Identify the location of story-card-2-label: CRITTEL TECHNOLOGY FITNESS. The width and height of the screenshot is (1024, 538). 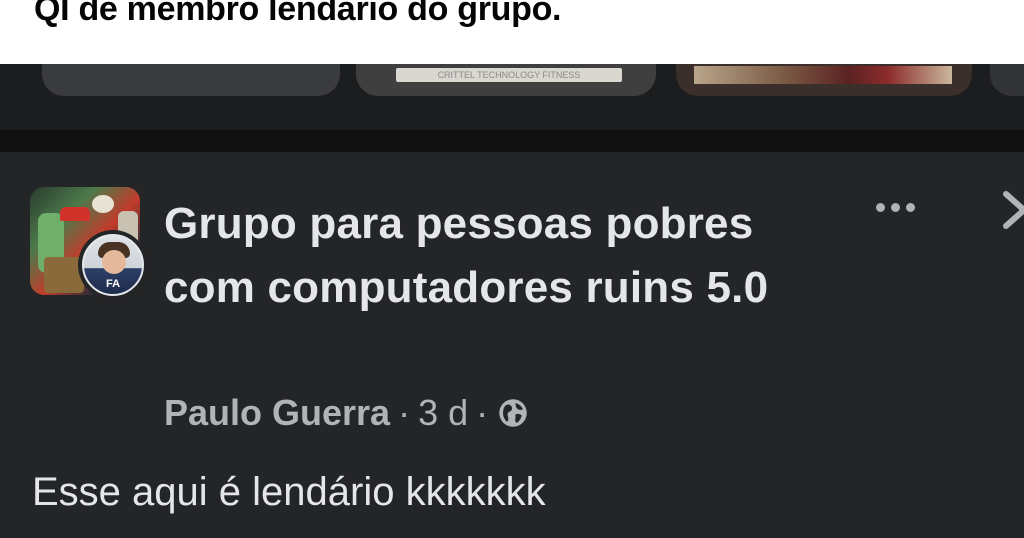
(509, 75).